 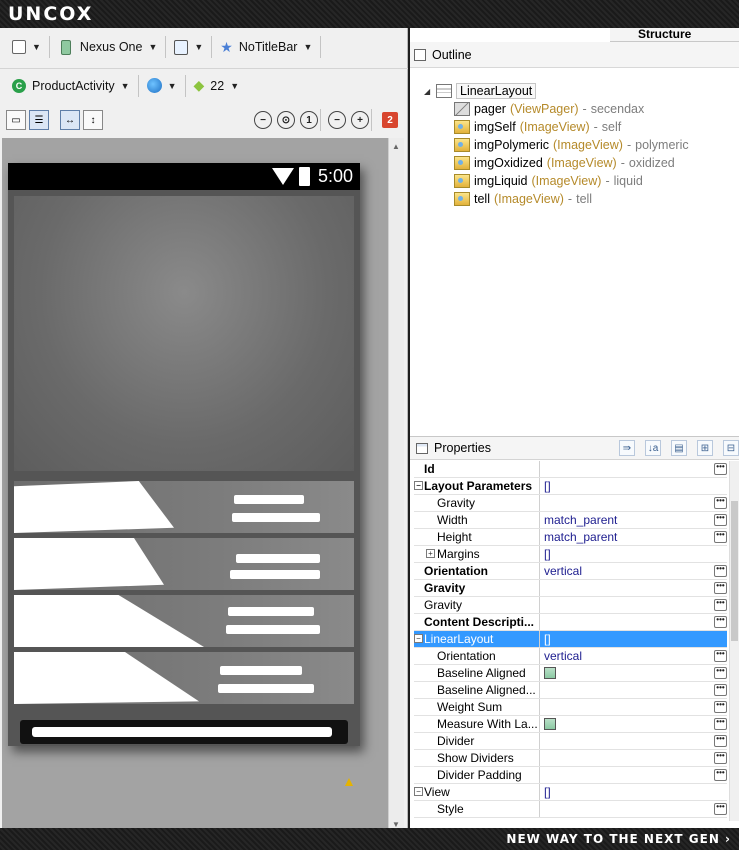 I want to click on tree-item: tell (ImageView) - tell, so click(x=523, y=199).